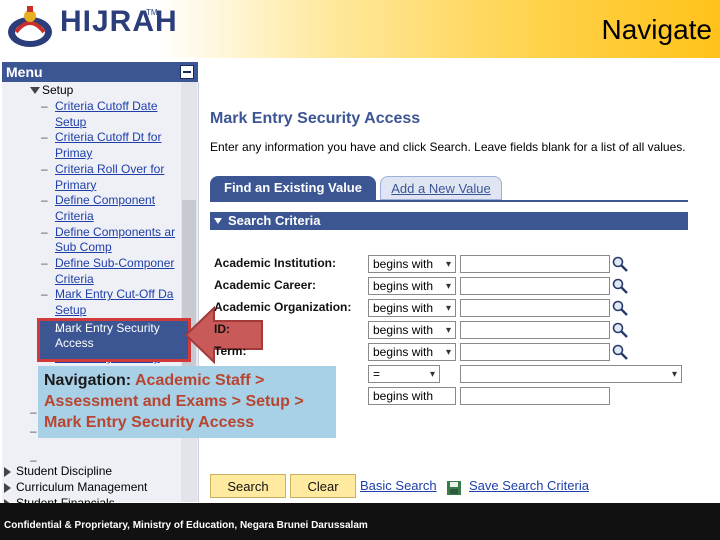 The height and width of the screenshot is (540, 720). What do you see at coordinates (218, 221) in the screenshot?
I see `collapse-criteria-icon` at bounding box center [218, 221].